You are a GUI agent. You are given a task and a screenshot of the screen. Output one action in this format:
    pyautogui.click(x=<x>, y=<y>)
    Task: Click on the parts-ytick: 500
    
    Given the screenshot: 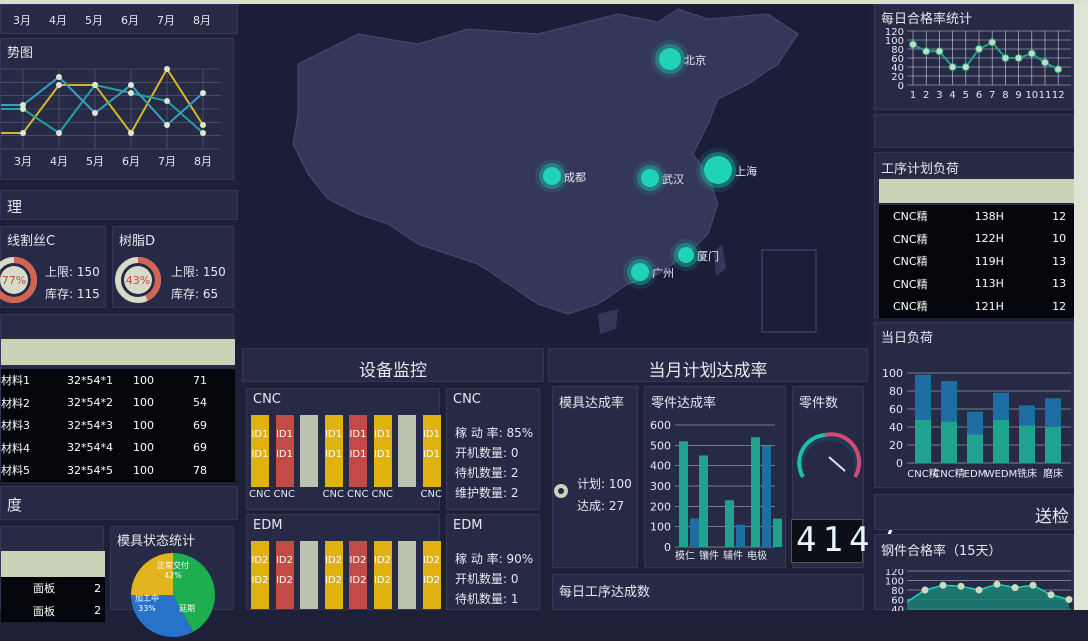 What is the action you would take?
    pyautogui.click(x=660, y=445)
    